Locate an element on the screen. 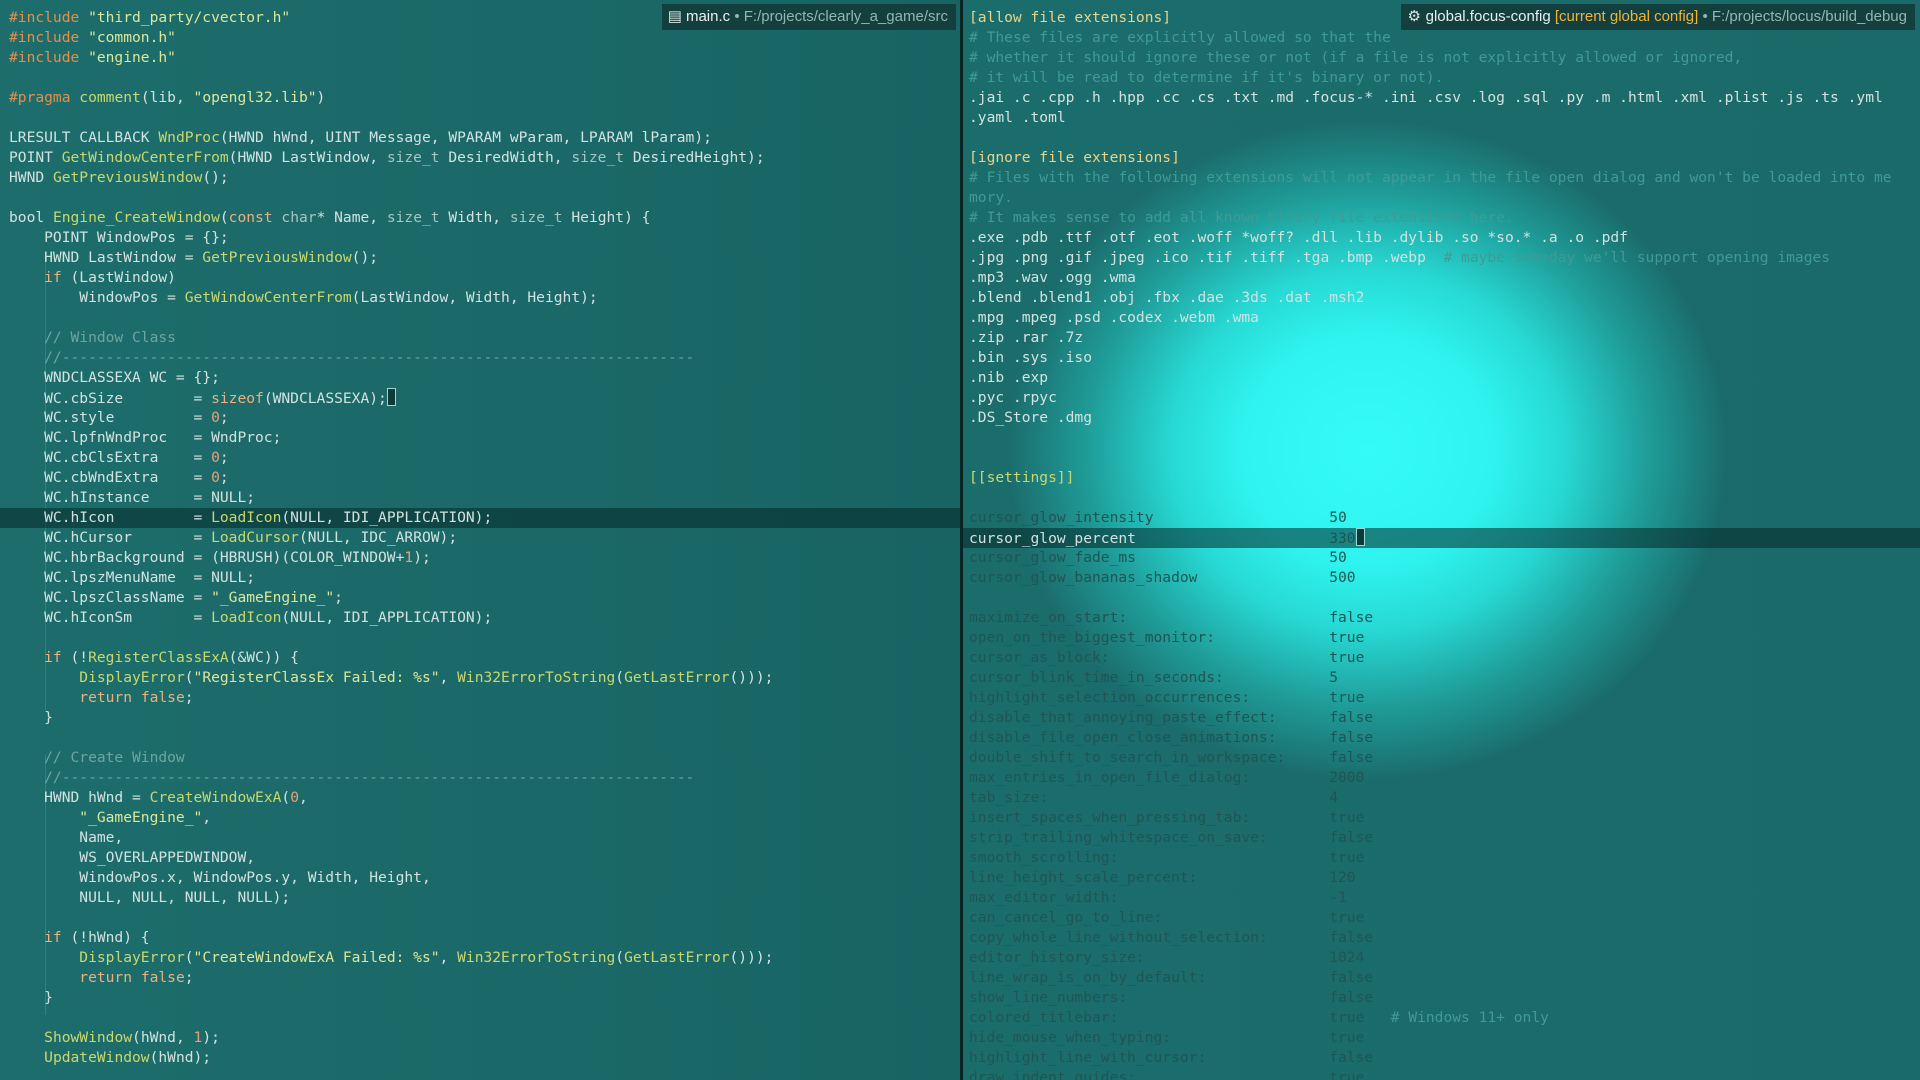 This screenshot has width=1920, height=1080. code-line: #pragma comment(lib, "opengl32.lib") is located at coordinates (484, 98).